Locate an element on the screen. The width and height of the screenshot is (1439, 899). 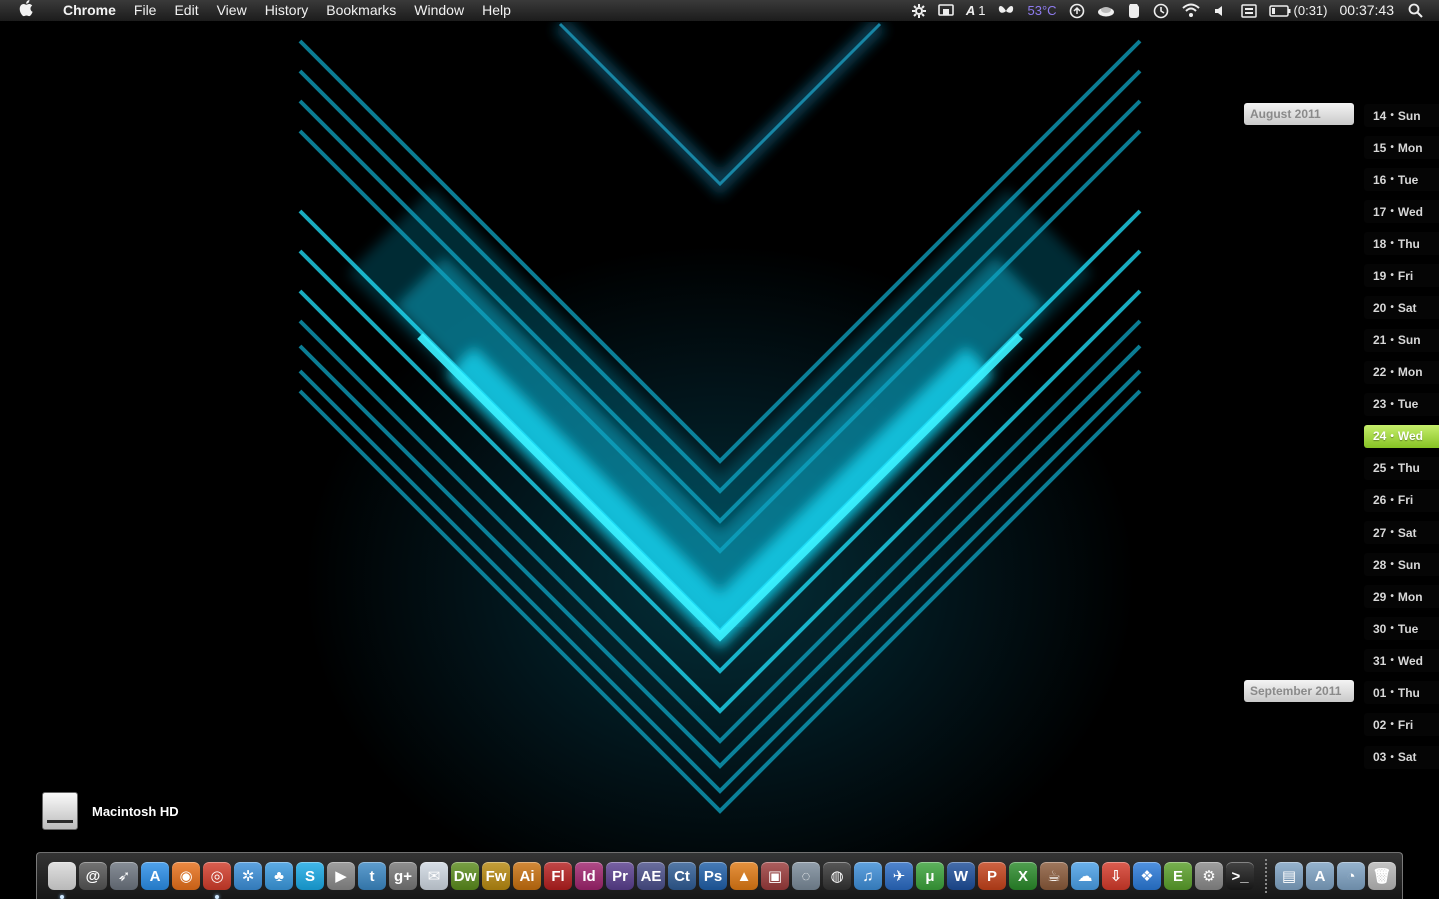
gear-status-icon is located at coordinates (919, 10).